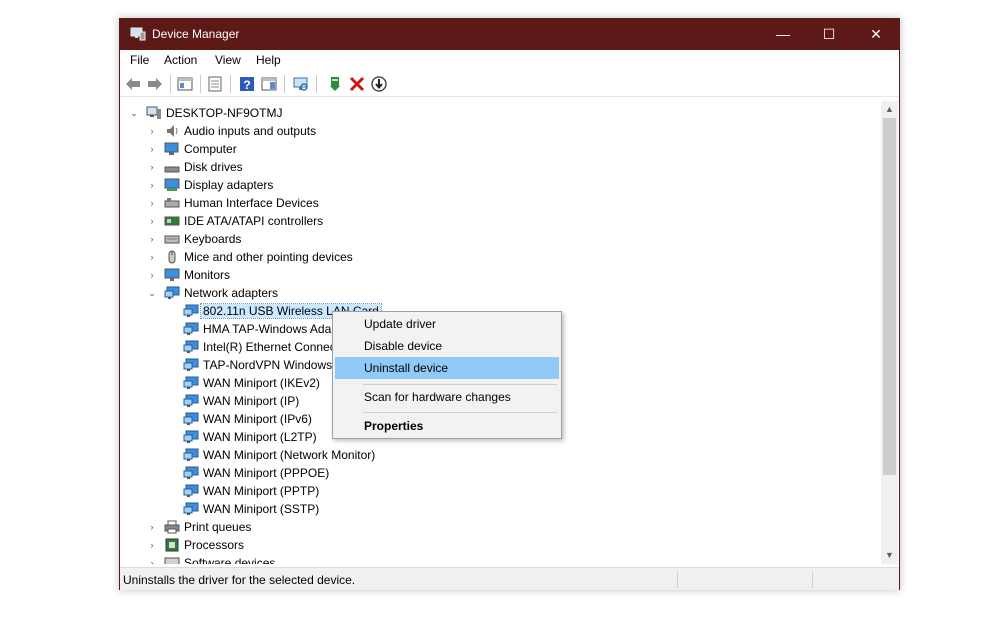 The height and width of the screenshot is (618, 1002). I want to click on vertical-scrollbar: ▲ ▼, so click(889, 332).